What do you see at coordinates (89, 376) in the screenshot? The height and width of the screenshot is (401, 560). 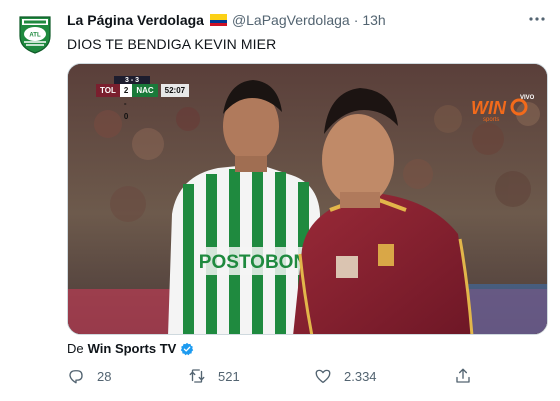 I see `reply-button: 28` at bounding box center [89, 376].